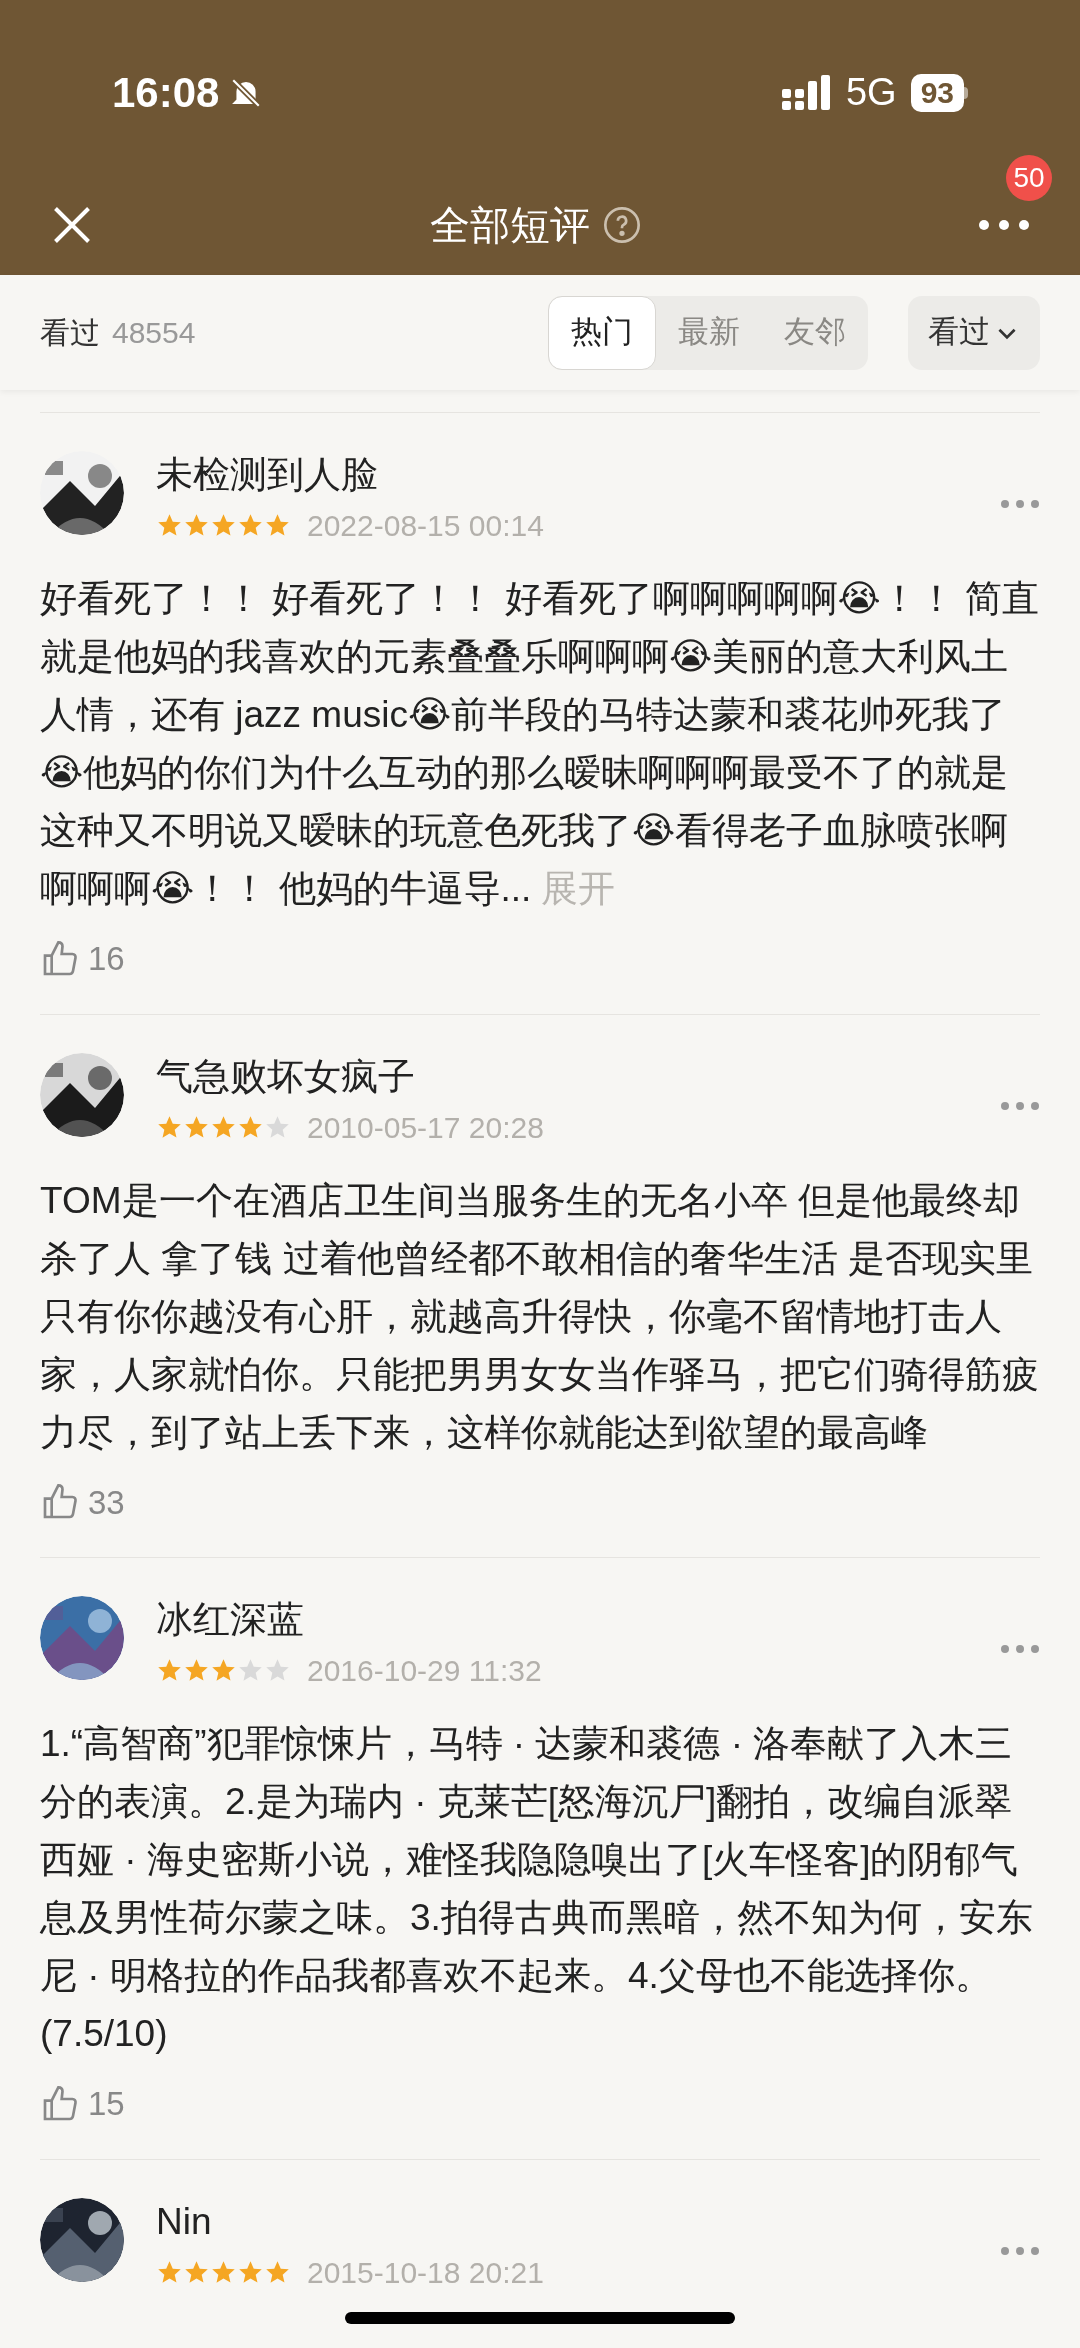 The width and height of the screenshot is (1080, 2348). Describe the element at coordinates (510, 225) in the screenshot. I see `page-title: 全部短评` at that location.